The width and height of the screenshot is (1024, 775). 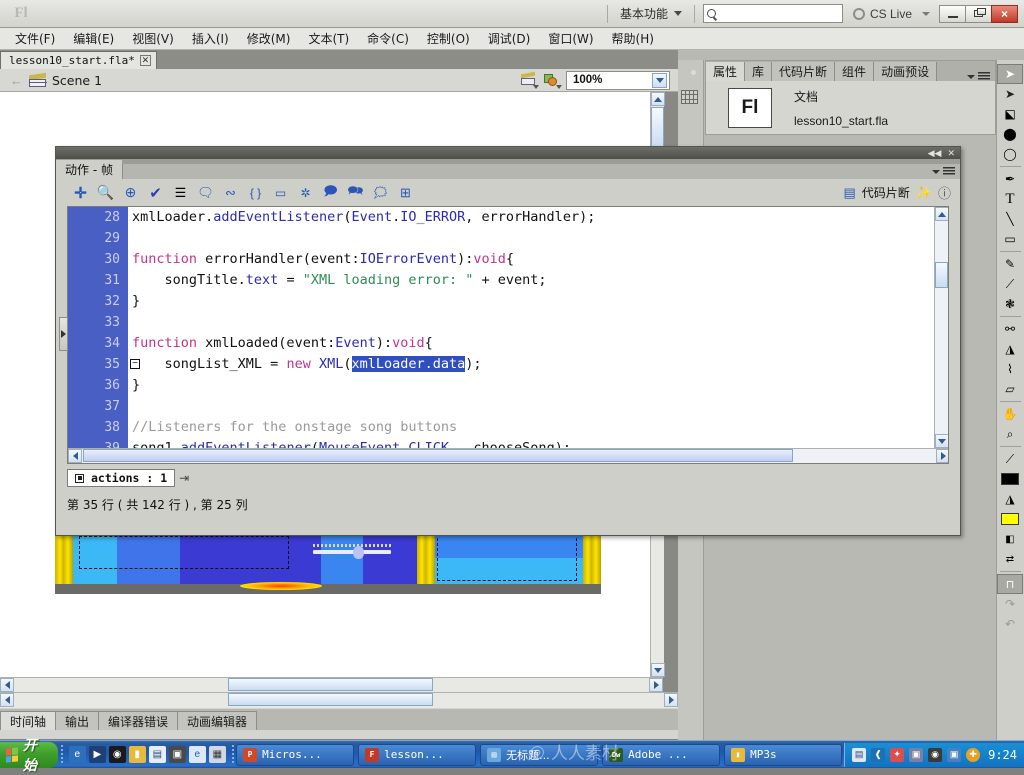 What do you see at coordinates (690, 99) in the screenshot?
I see `grid-icon` at bounding box center [690, 99].